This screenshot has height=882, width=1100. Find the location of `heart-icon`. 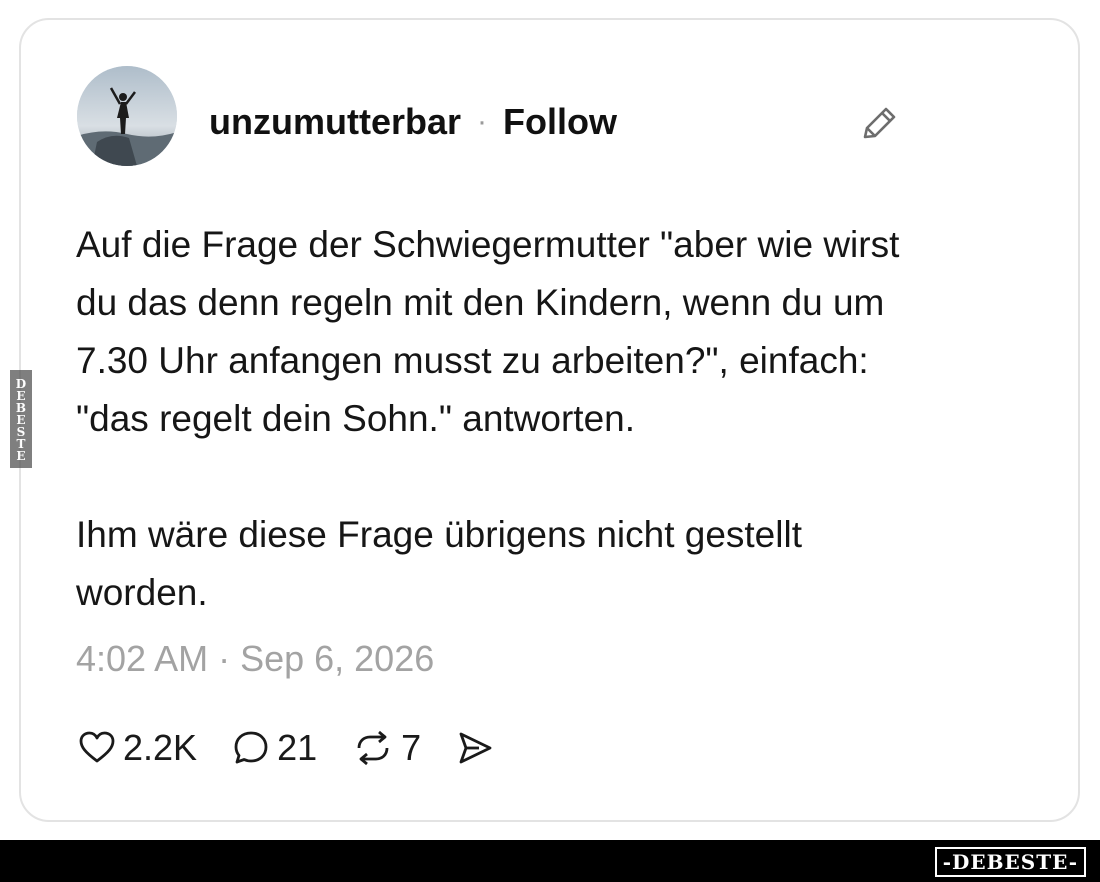

heart-icon is located at coordinates (97, 747).